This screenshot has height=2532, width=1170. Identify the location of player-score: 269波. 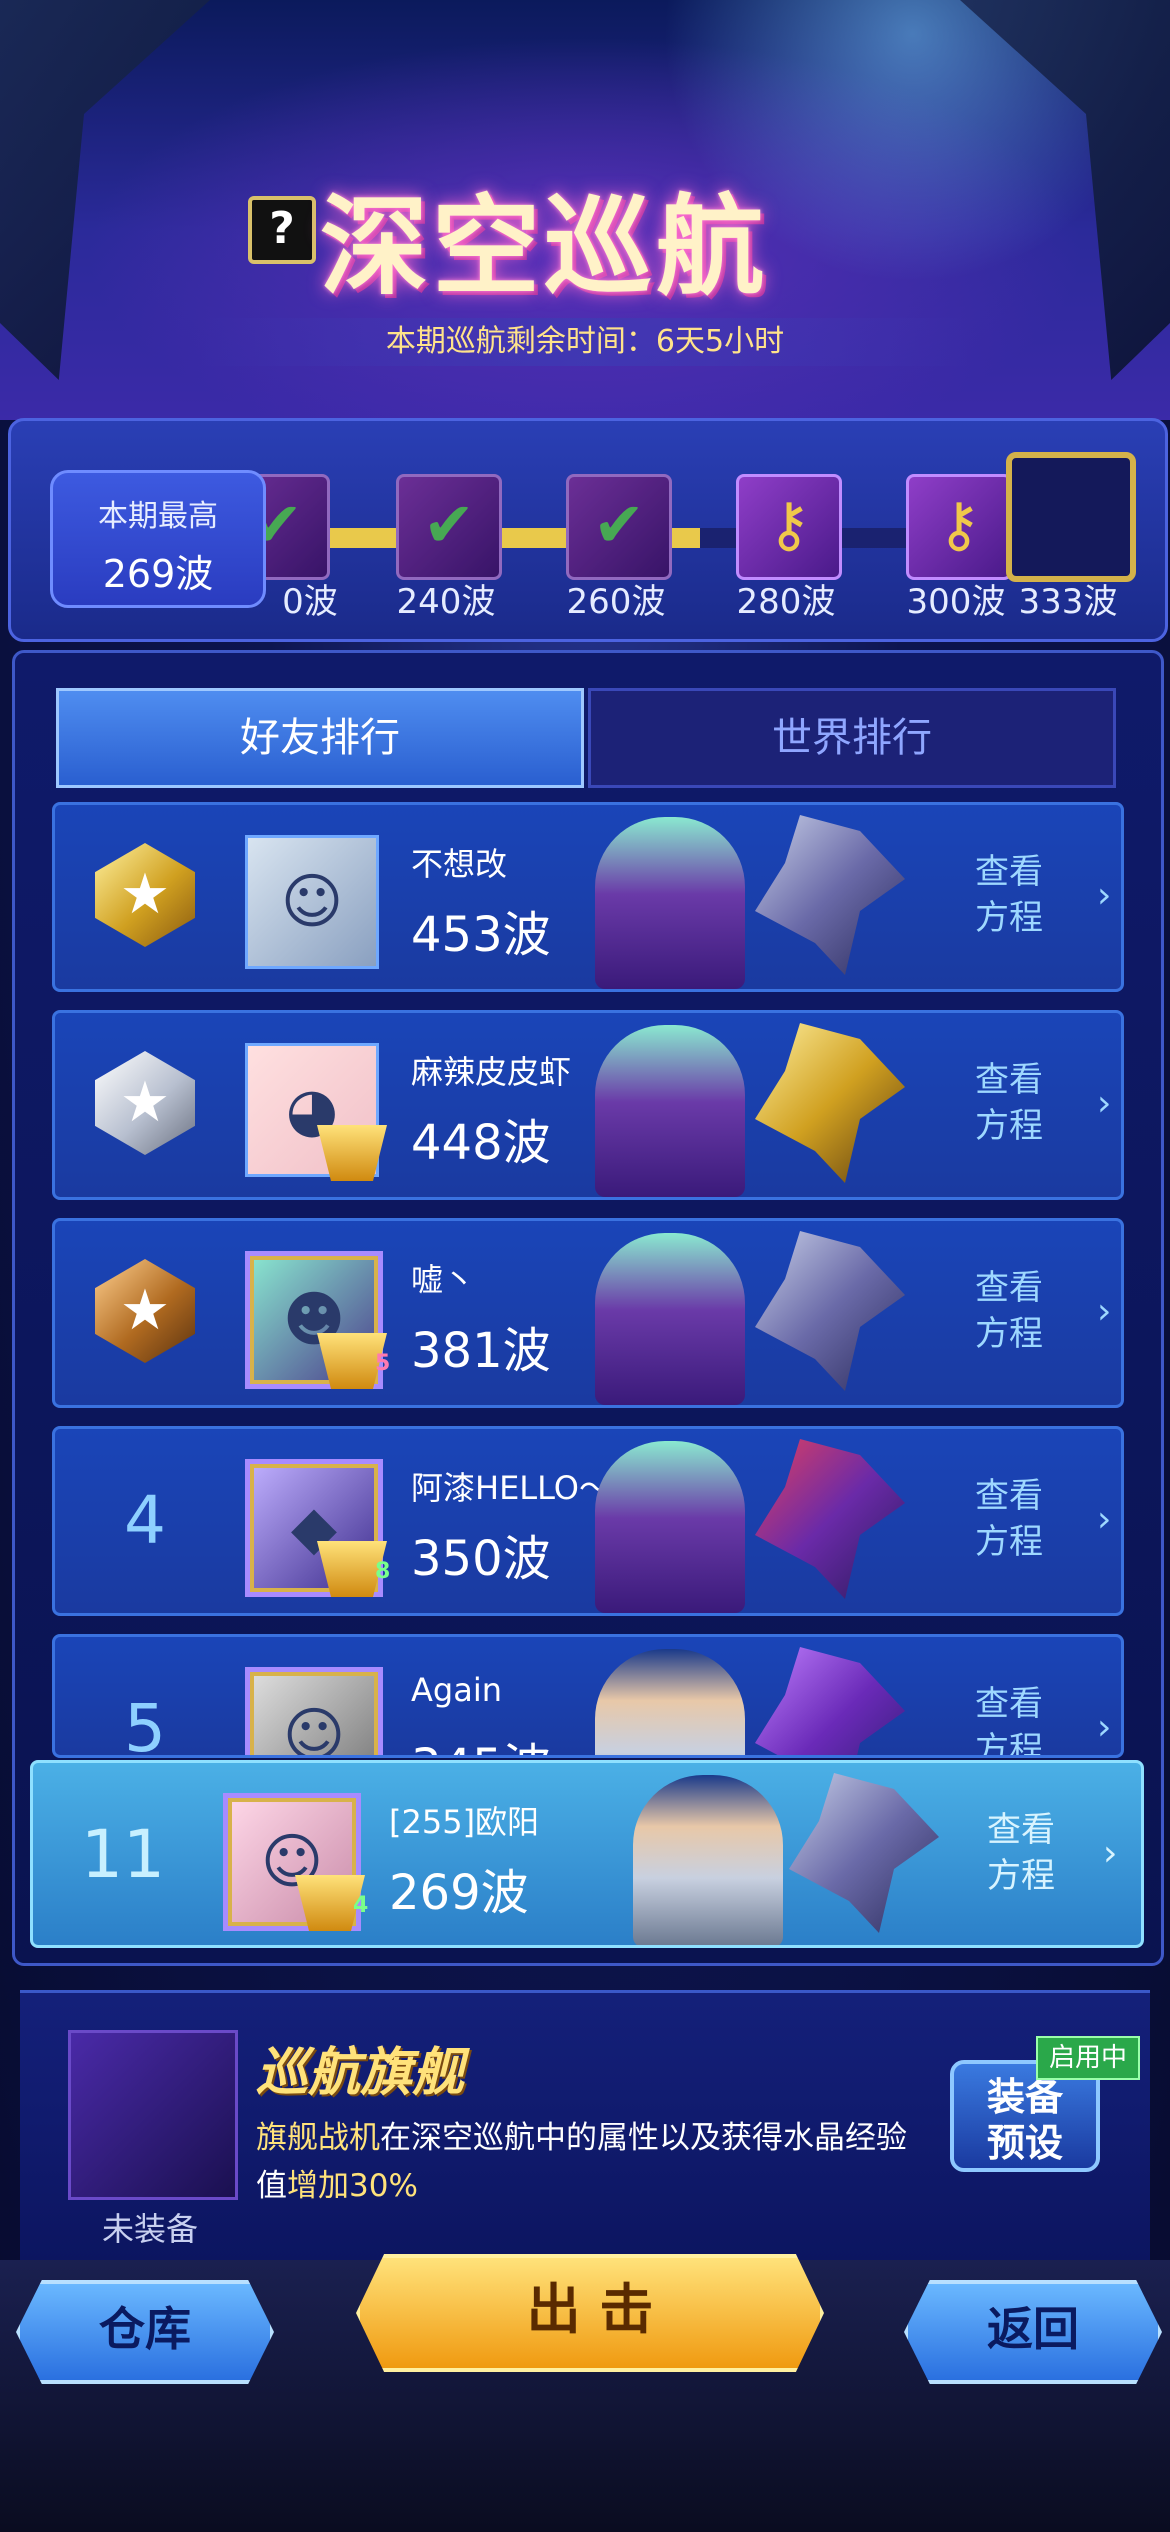
(459, 1893).